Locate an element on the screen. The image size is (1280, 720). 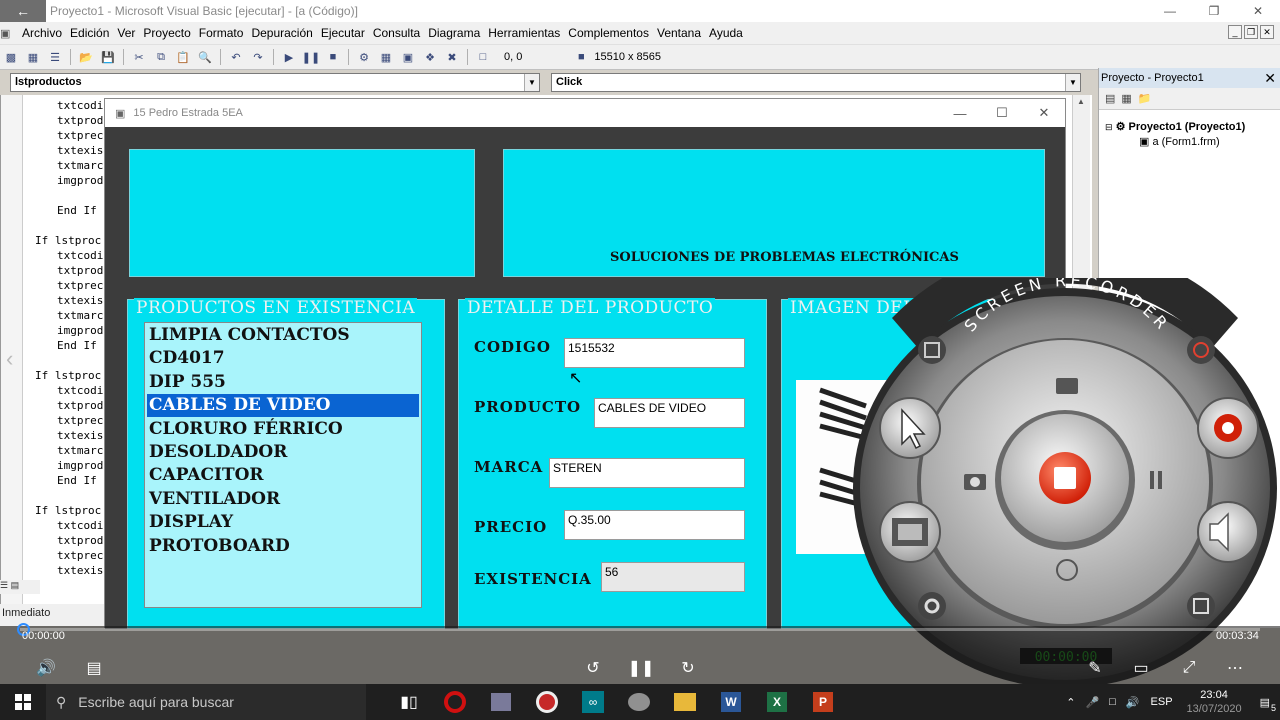
product-list-item: DIP 555 is located at coordinates (283, 382).